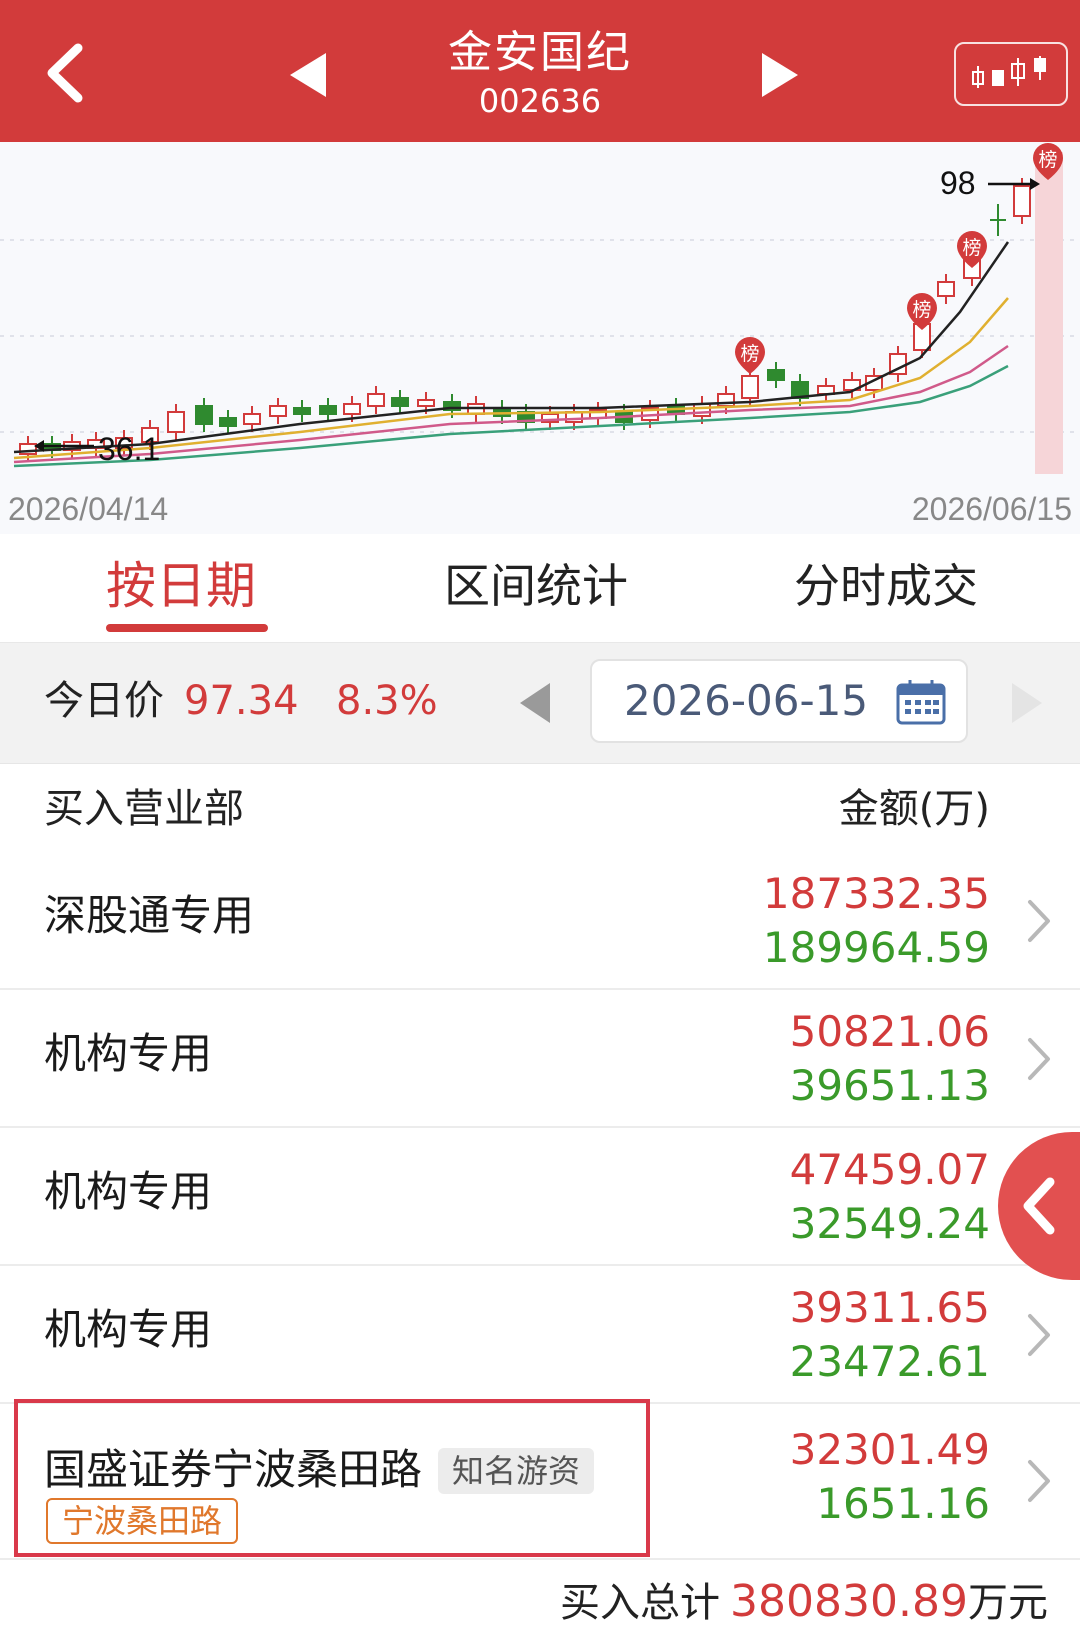  Describe the element at coordinates (88, 509) in the screenshot. I see `chart-start-date: 2026/04/14` at that location.